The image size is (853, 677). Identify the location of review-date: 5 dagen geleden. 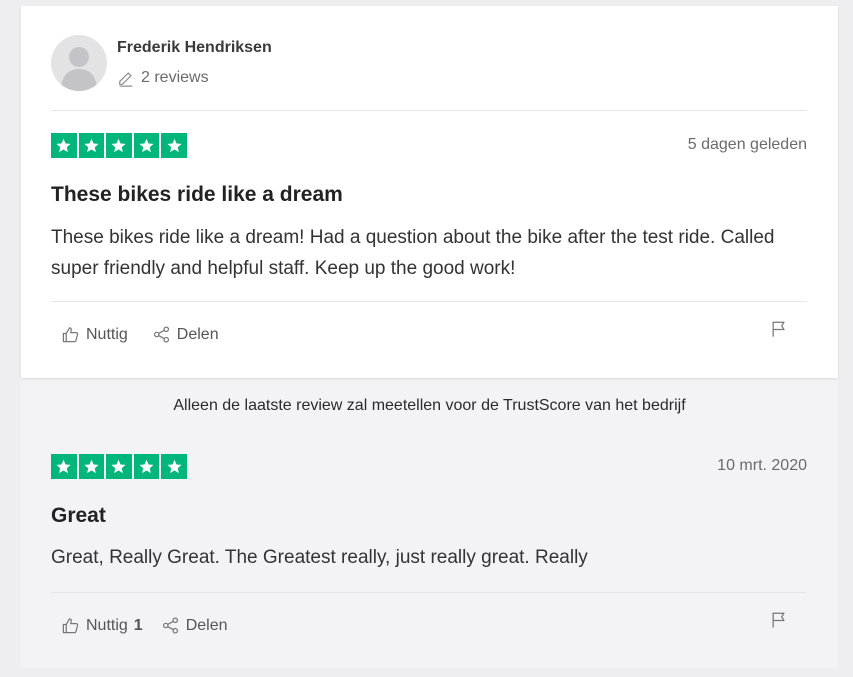
(747, 144).